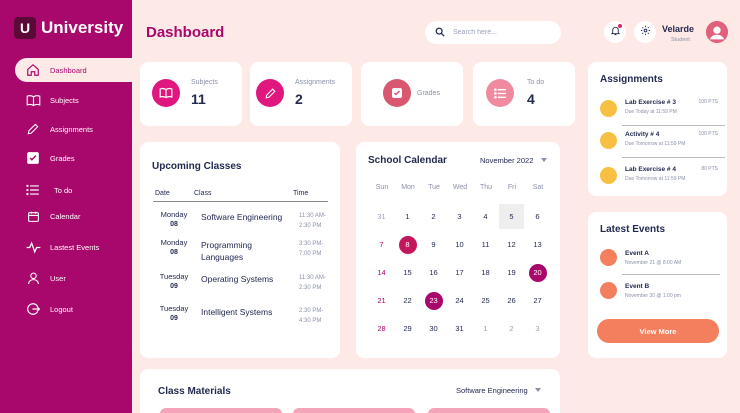 This screenshot has width=740, height=413. I want to click on stat-card-subjects: Subjects 11, so click(191, 94).